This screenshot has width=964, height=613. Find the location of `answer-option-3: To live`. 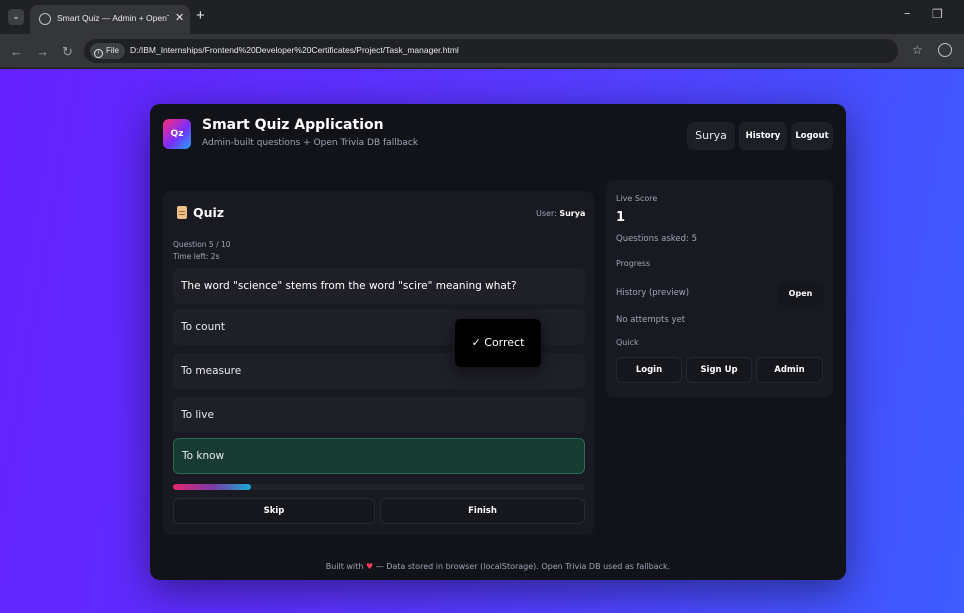

answer-option-3: To live is located at coordinates (379, 415).